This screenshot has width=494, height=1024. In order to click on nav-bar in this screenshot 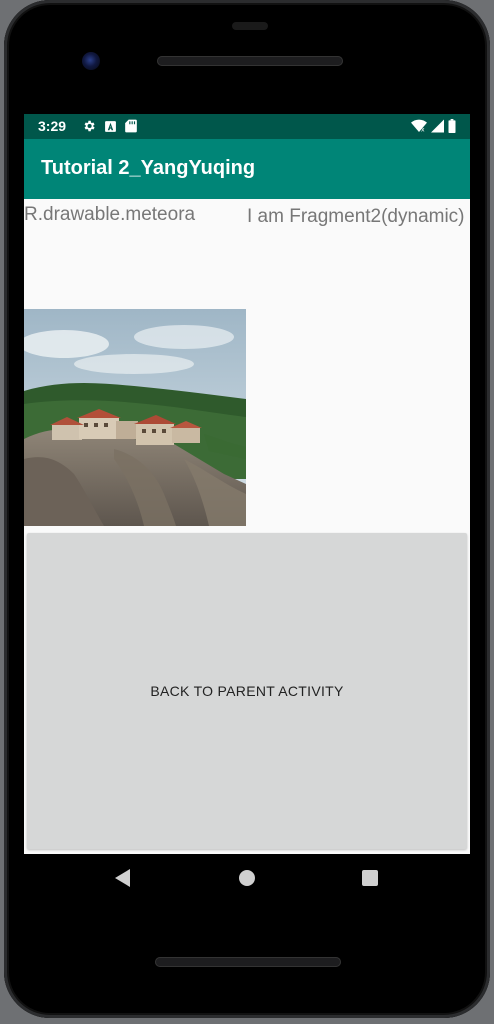, I will do `click(247, 879)`.